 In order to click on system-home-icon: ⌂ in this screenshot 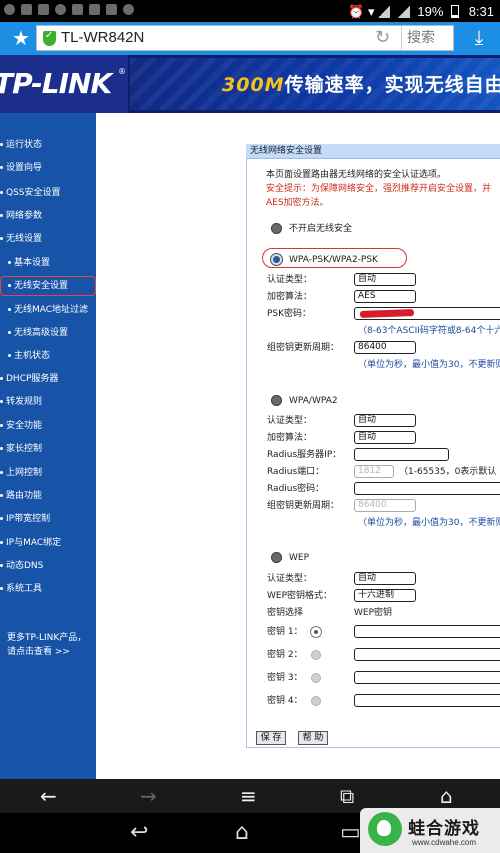, I will do `click(242, 833)`.